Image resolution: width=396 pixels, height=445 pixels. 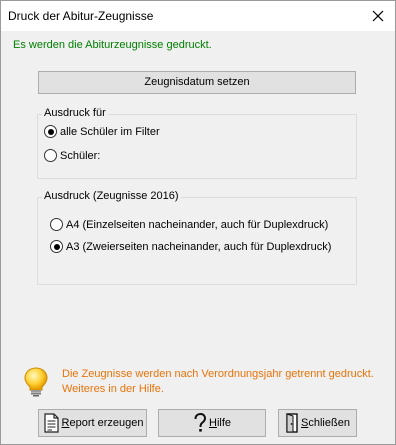 What do you see at coordinates (56, 224) in the screenshot?
I see `radio-a4-indicator` at bounding box center [56, 224].